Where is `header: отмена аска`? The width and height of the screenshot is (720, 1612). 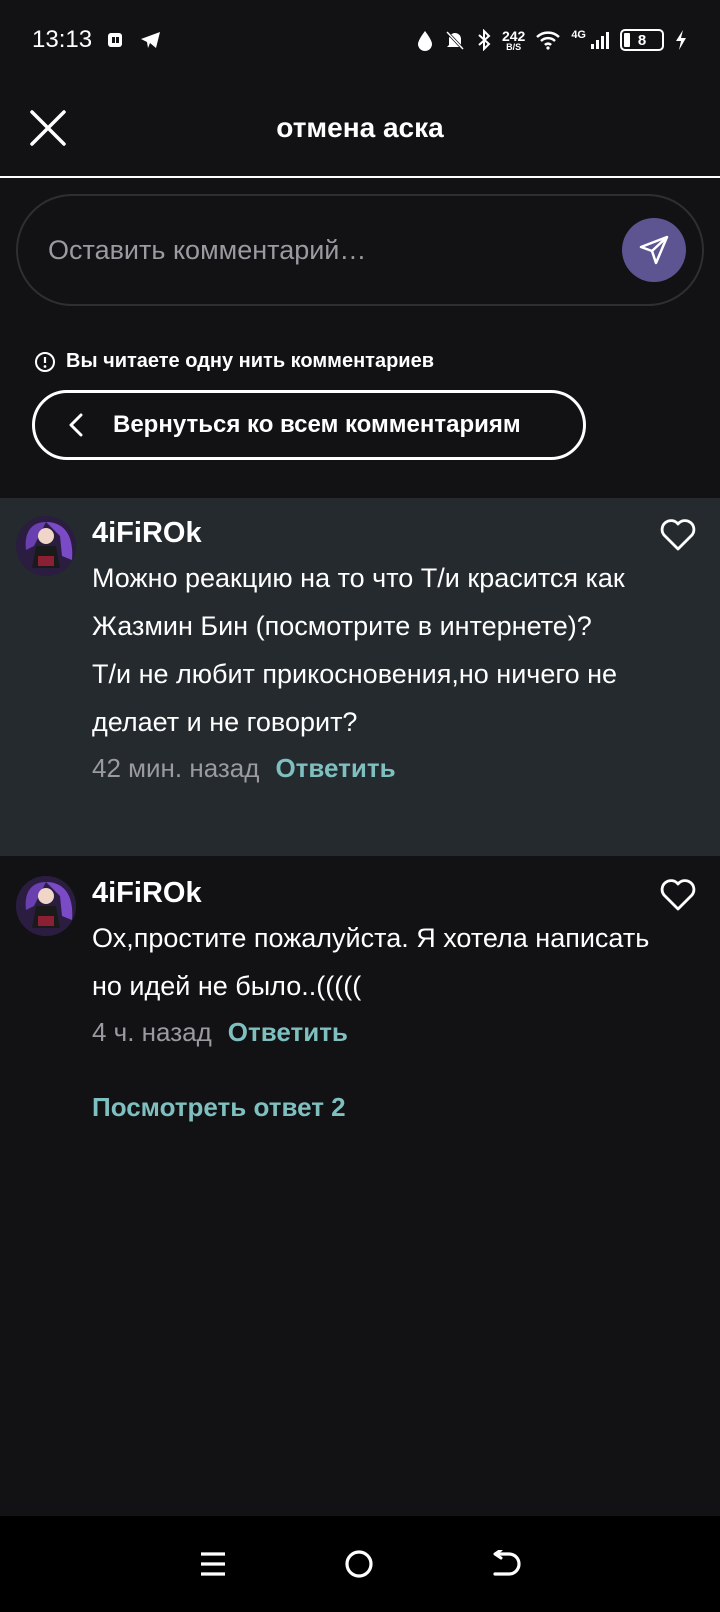
header: отмена аска is located at coordinates (360, 129).